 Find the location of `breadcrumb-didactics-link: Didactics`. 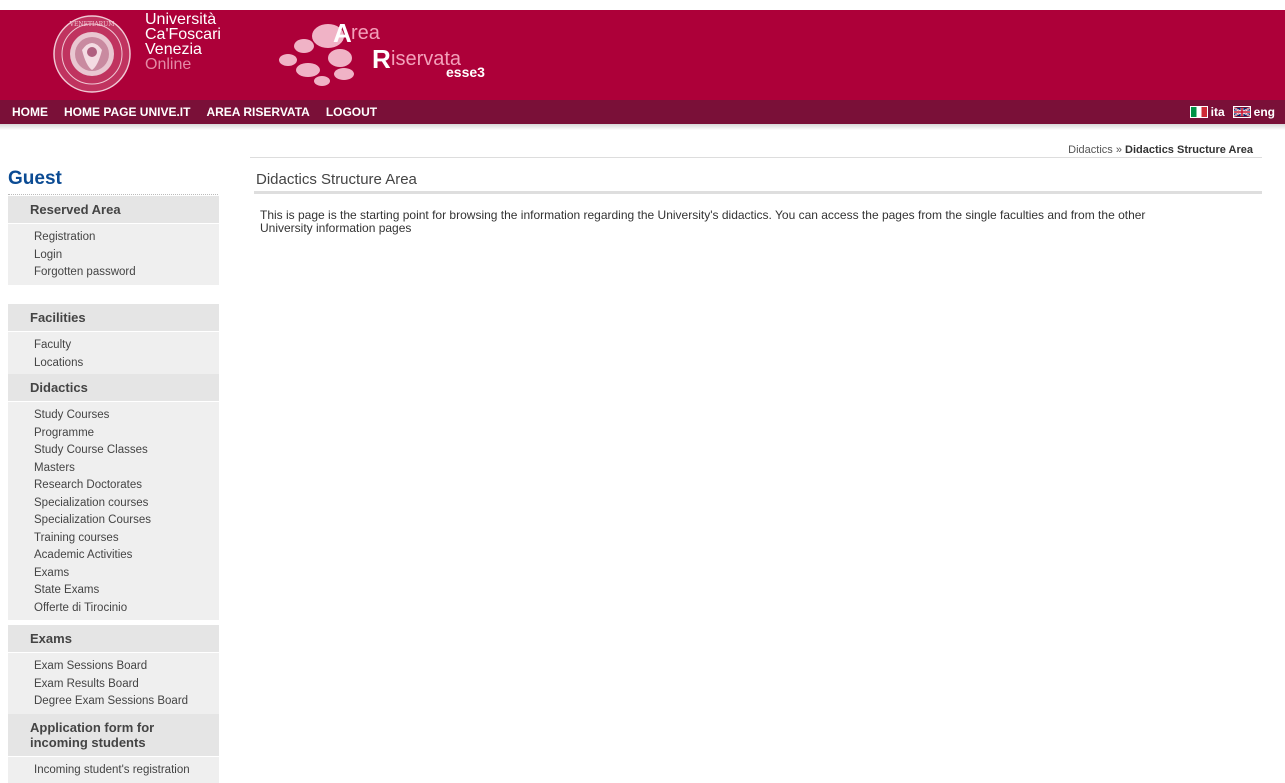

breadcrumb-didactics-link: Didactics is located at coordinates (1090, 150).